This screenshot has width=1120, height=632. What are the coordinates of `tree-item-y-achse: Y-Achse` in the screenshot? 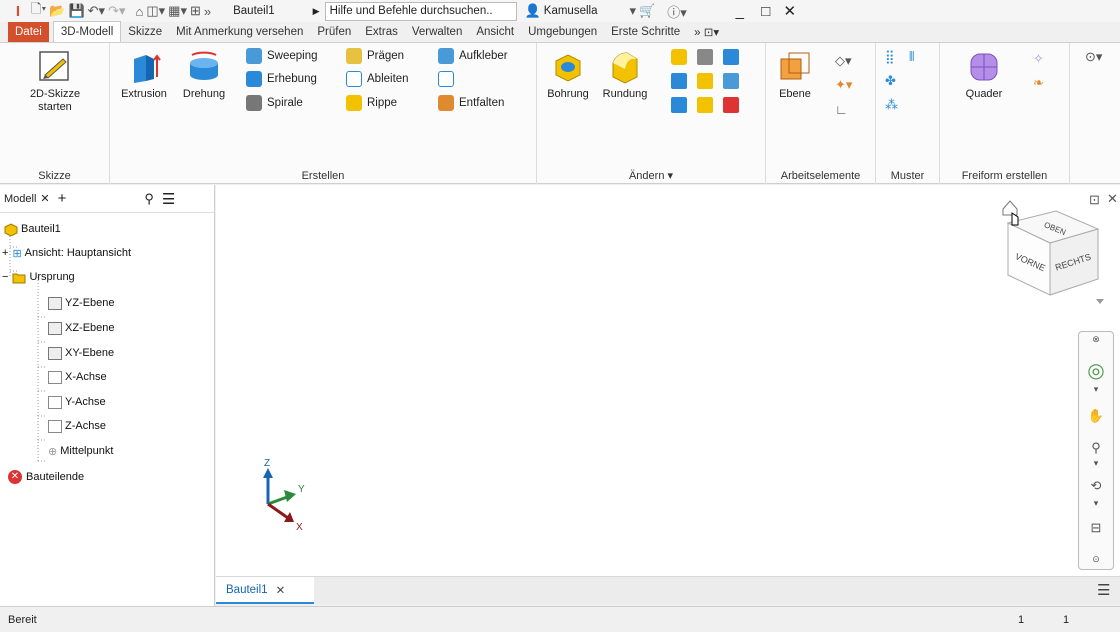 It's located at (77, 402).